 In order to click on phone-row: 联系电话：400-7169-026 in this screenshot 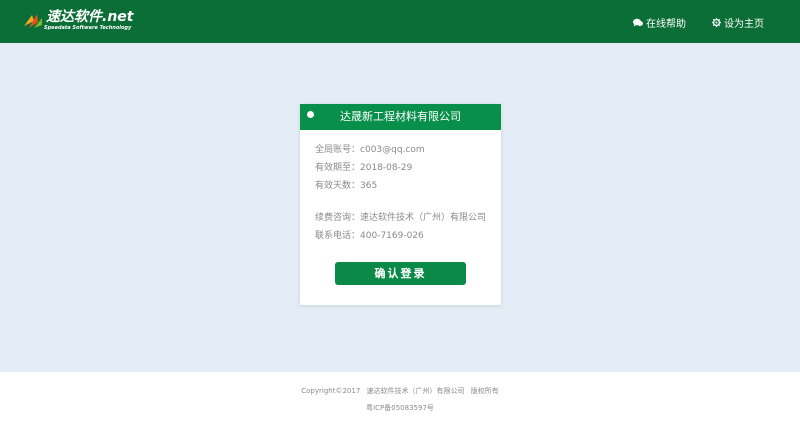, I will do `click(369, 236)`.